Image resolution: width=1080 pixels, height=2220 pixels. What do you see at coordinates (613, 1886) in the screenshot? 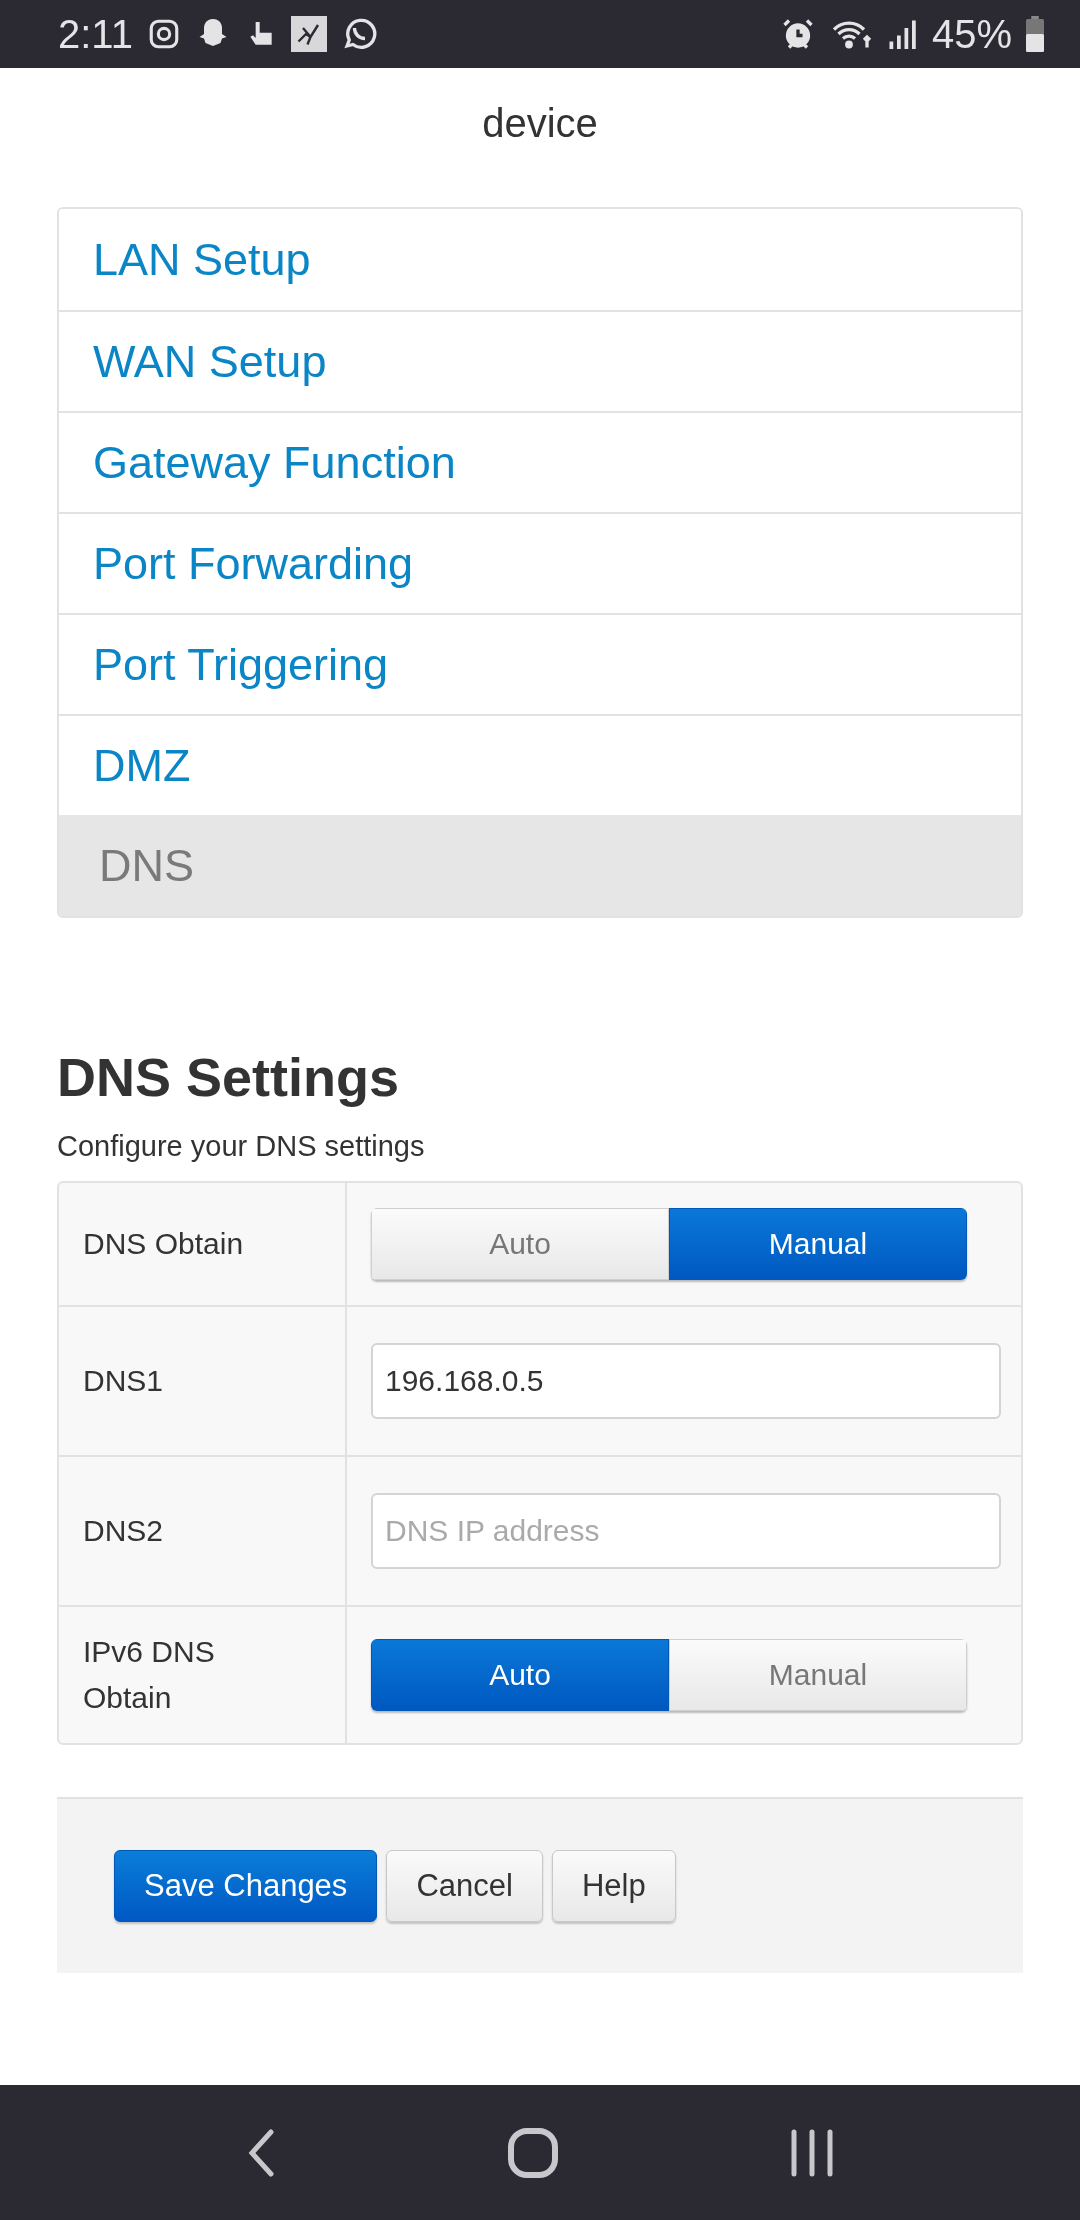
I see `action-button: Help` at bounding box center [613, 1886].